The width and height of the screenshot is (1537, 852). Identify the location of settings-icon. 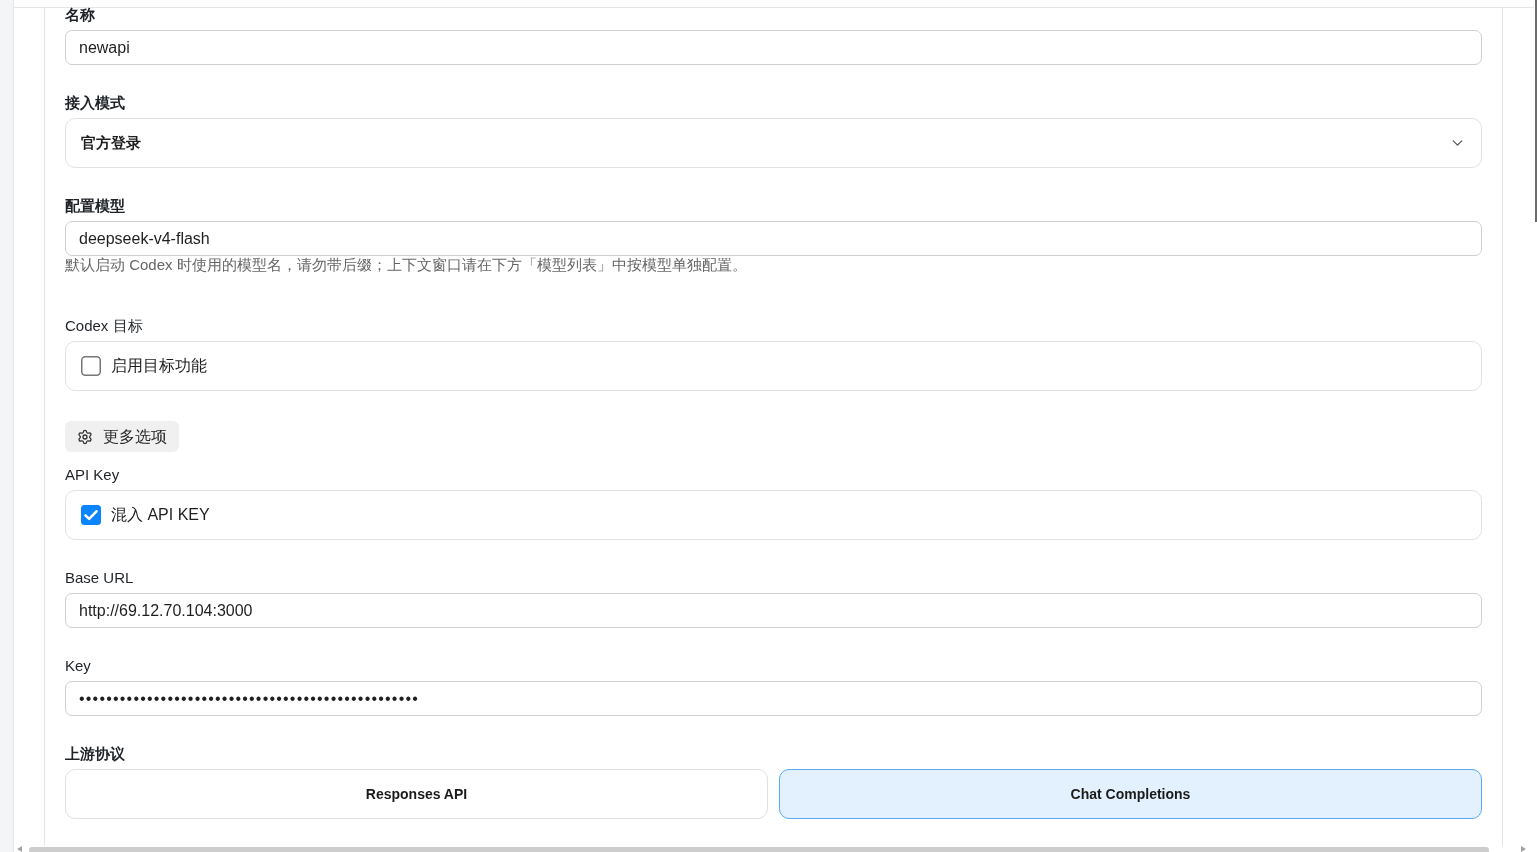
(85, 436).